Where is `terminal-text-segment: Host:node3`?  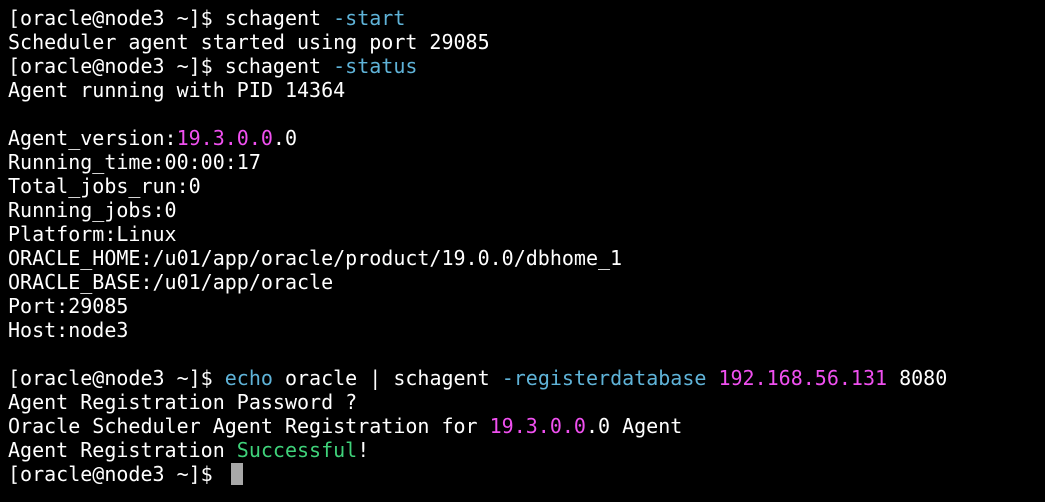
terminal-text-segment: Host:node3 is located at coordinates (68, 330).